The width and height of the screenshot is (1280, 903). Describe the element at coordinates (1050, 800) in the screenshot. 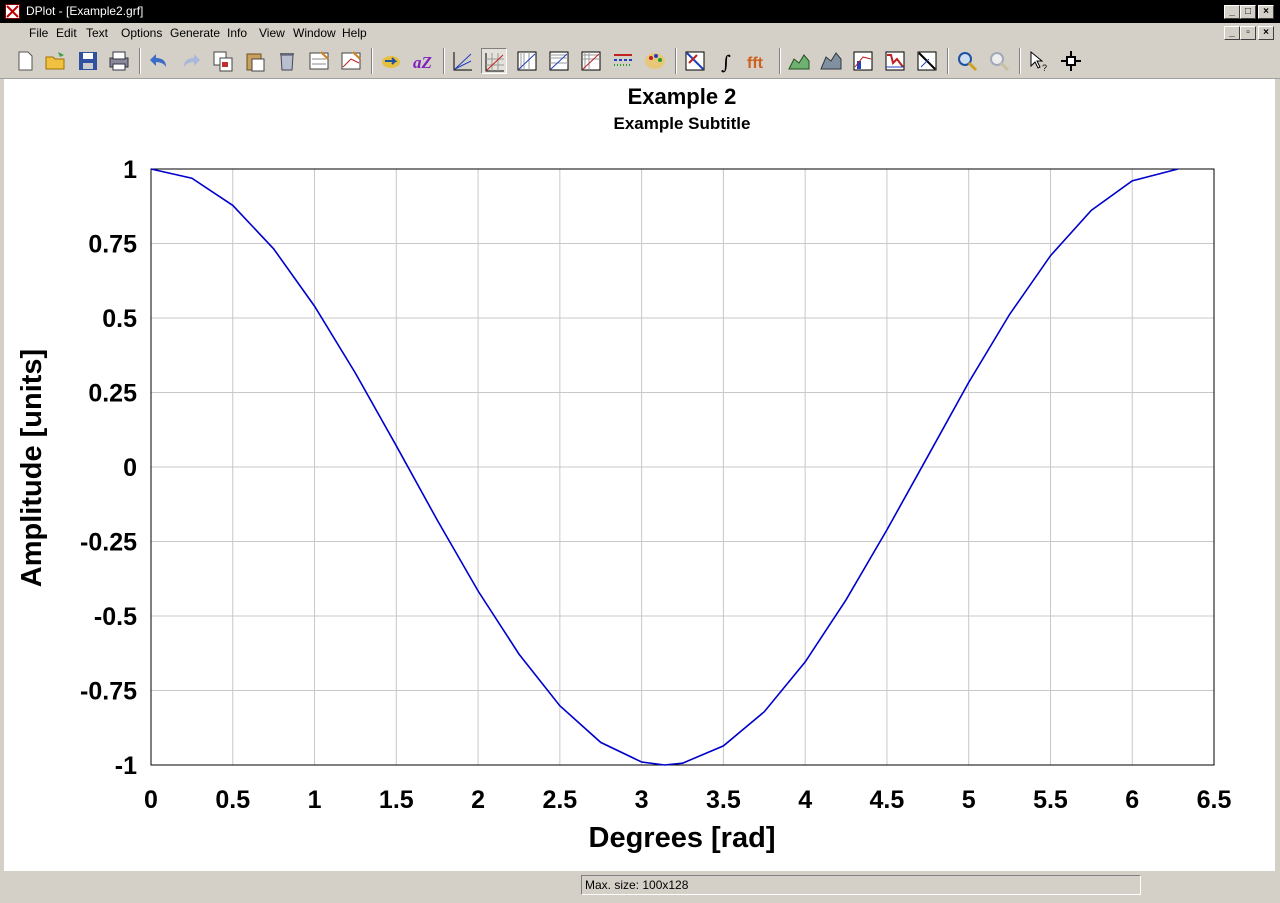

I see `x-tick-label: 5.5` at that location.